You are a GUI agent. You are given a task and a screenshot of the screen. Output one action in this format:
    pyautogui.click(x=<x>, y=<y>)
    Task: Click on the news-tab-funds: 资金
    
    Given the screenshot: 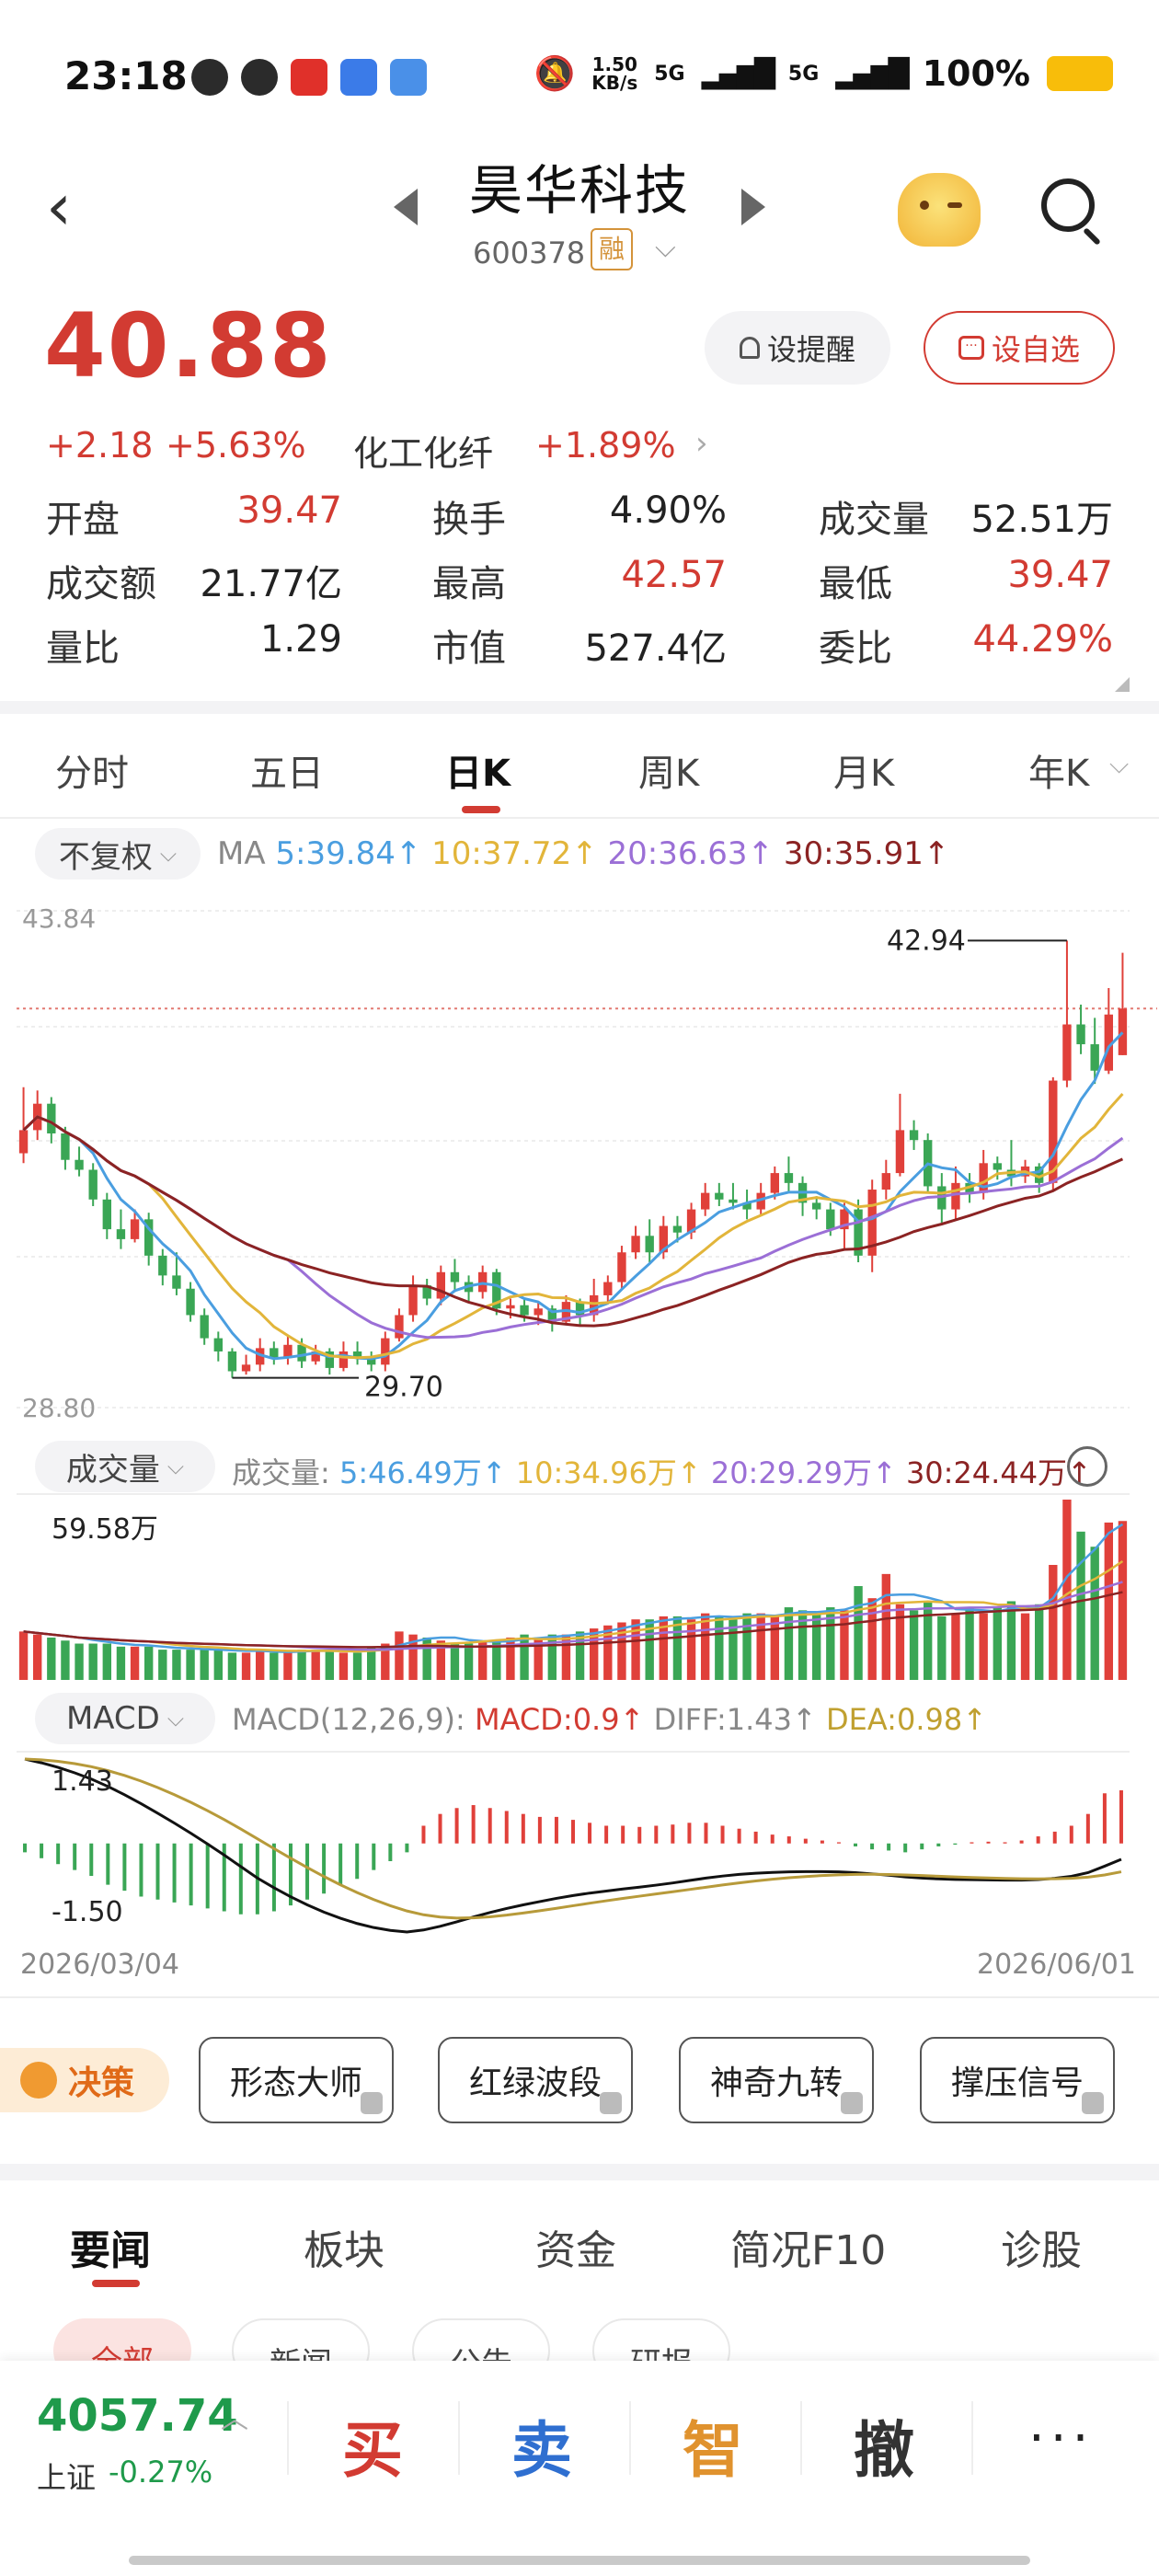 What is the action you would take?
    pyautogui.click(x=575, y=2246)
    